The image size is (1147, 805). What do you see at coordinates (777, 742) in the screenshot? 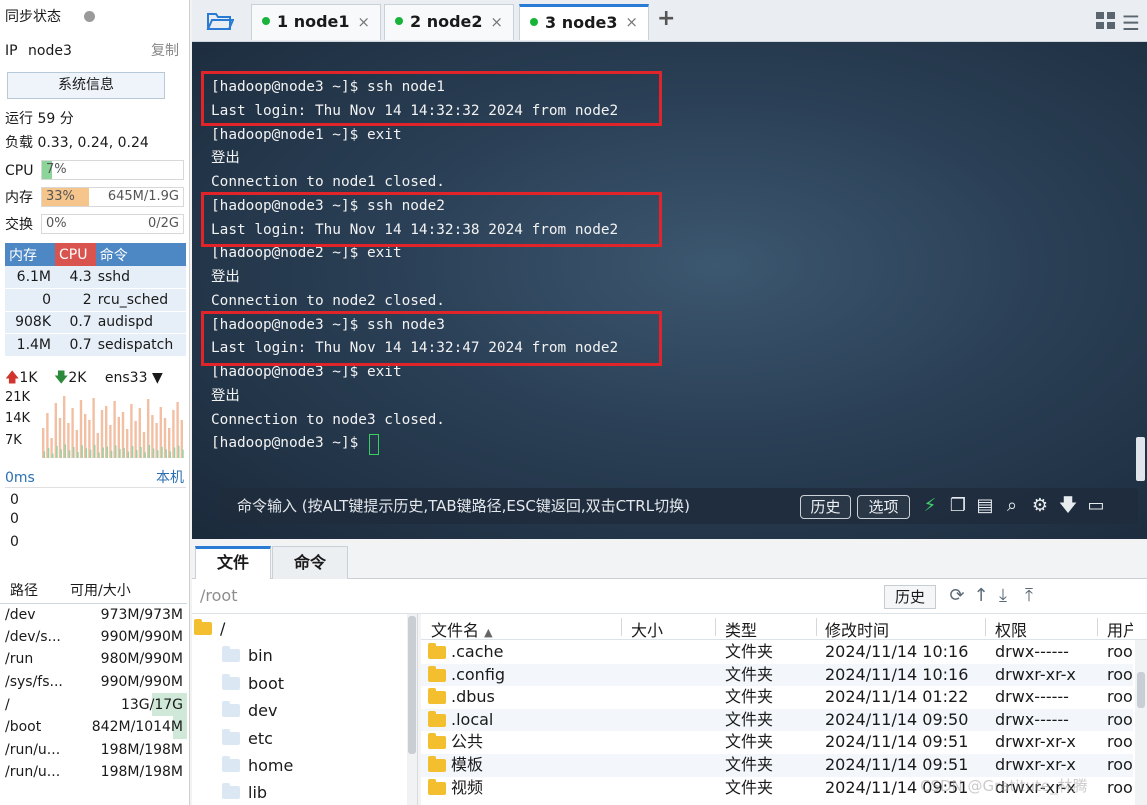
I see `table-row: 公共 文件夹 2024/11/14 09:51 drwxr-xr-x roo` at bounding box center [777, 742].